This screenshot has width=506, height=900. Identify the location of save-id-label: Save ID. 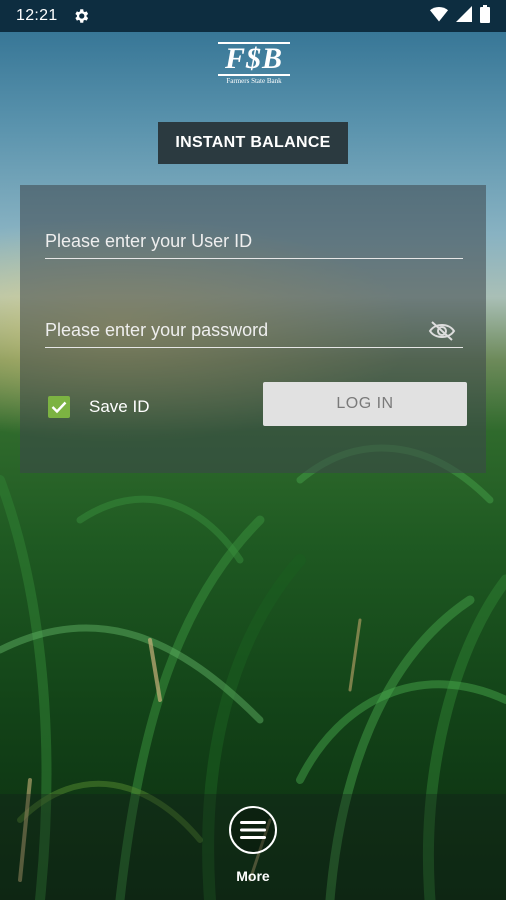
(119, 407).